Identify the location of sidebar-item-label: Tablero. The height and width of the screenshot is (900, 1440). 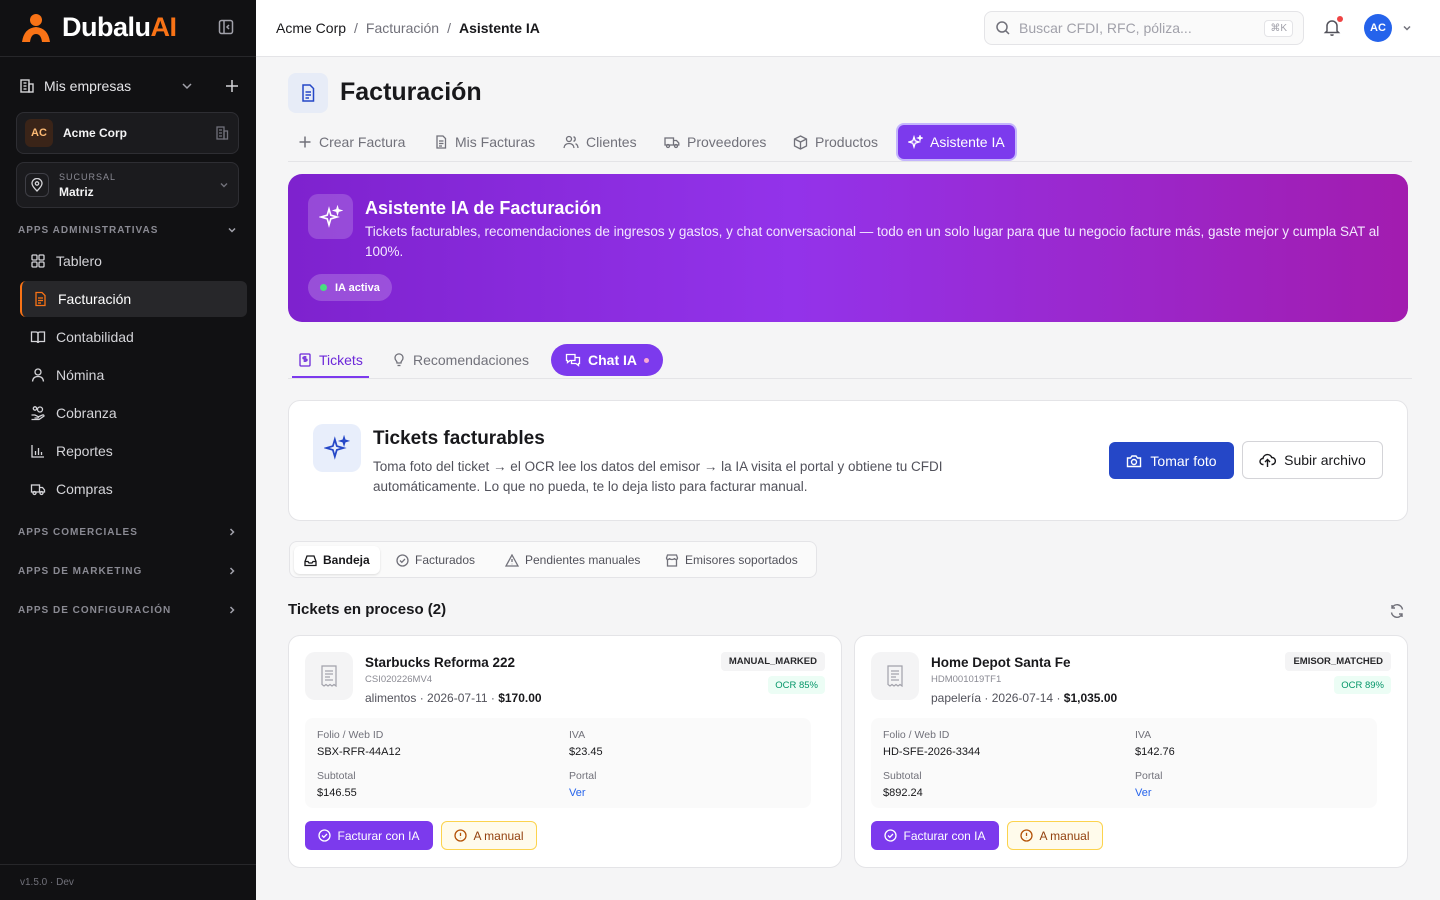
(79, 261).